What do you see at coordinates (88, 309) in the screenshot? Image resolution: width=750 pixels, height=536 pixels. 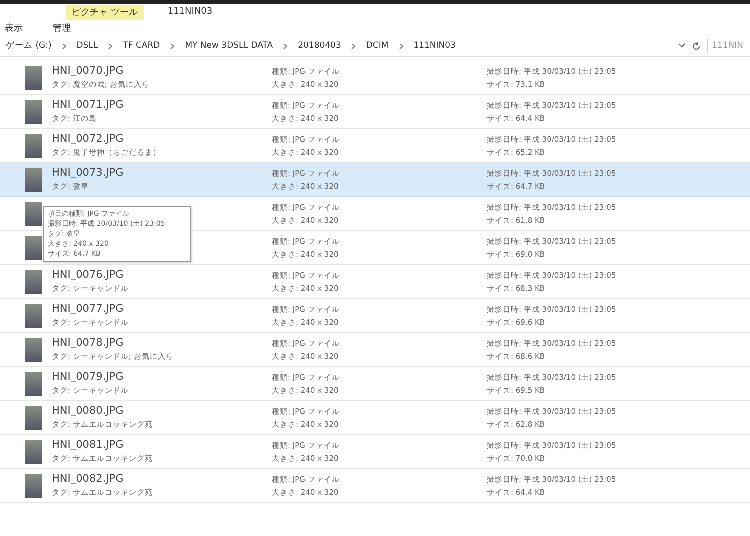 I see `file-name: HNI_0077.JPG` at bounding box center [88, 309].